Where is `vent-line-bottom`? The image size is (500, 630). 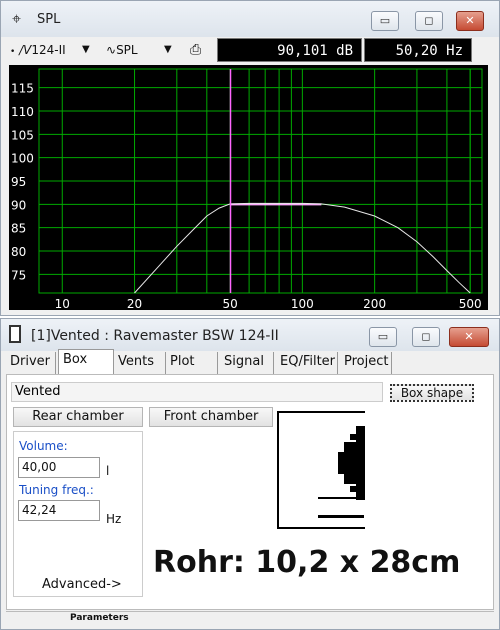
vent-line-bottom is located at coordinates (341, 516).